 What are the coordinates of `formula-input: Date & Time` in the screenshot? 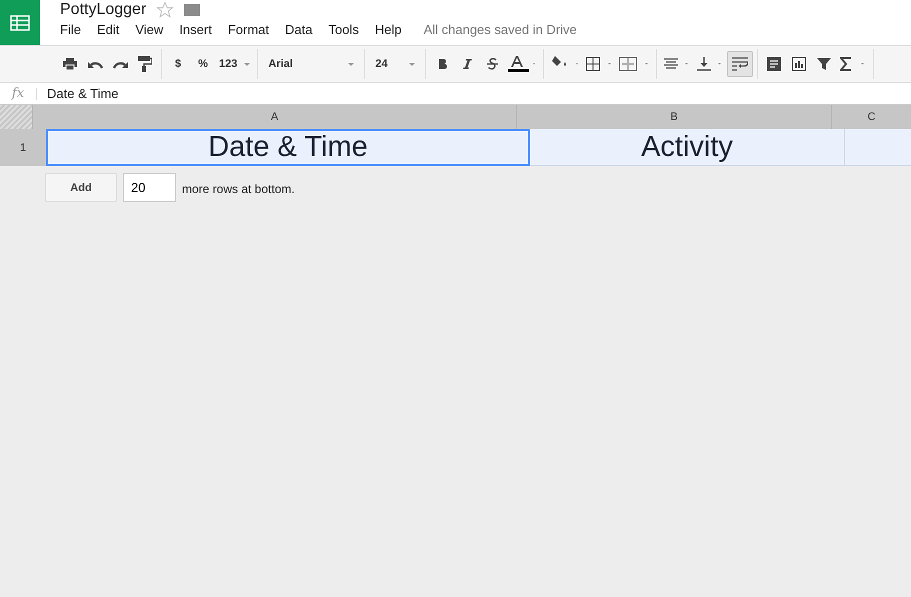 It's located at (83, 93).